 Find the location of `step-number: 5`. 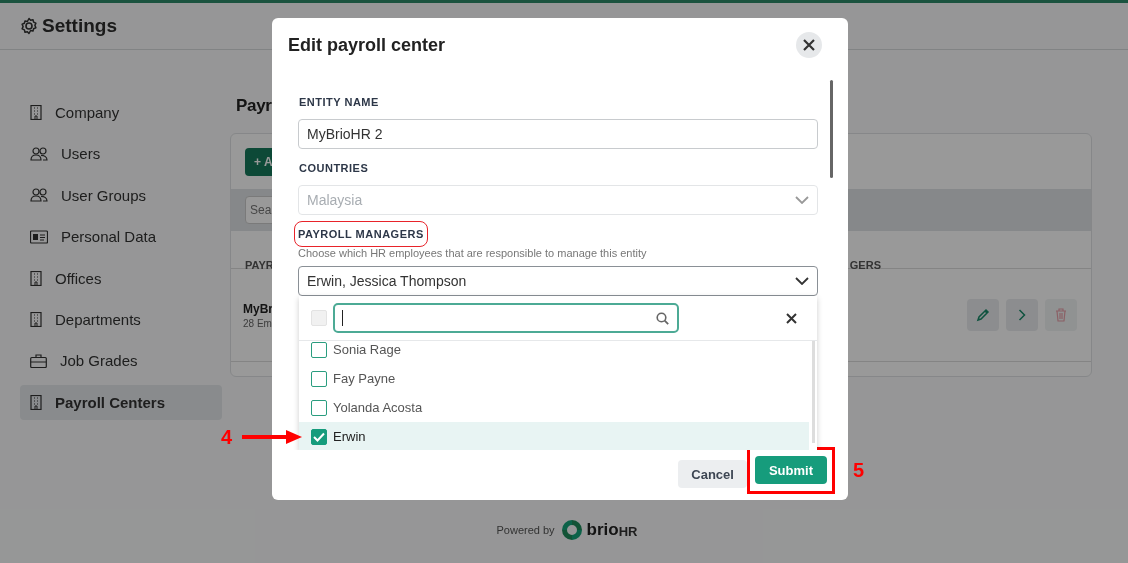

step-number: 5 is located at coordinates (859, 470).